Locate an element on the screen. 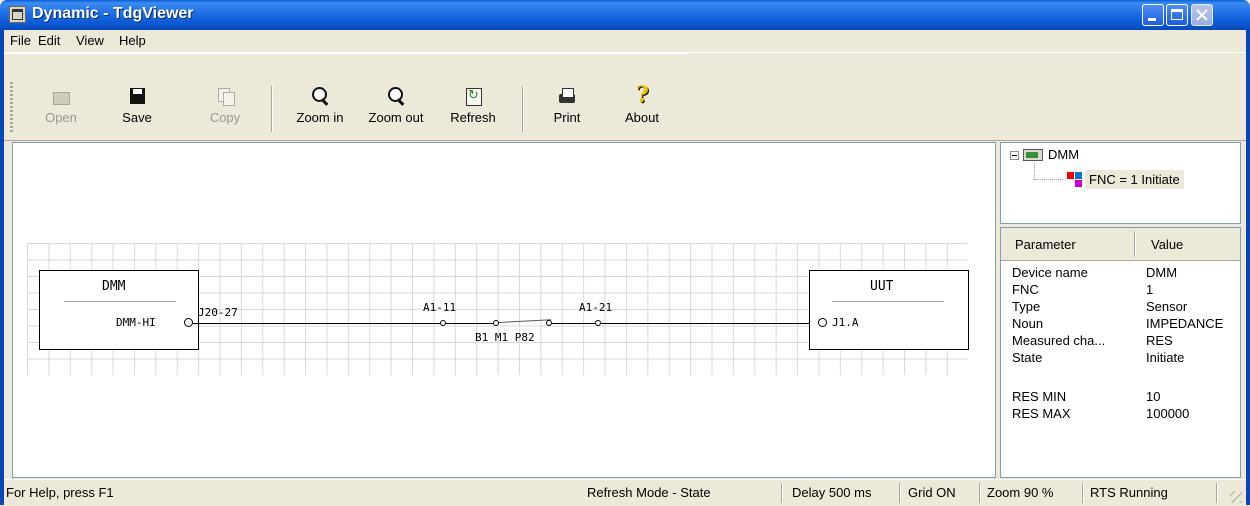 This screenshot has height=506, width=1250. uut-device-box: UUT J1.A is located at coordinates (889, 310).